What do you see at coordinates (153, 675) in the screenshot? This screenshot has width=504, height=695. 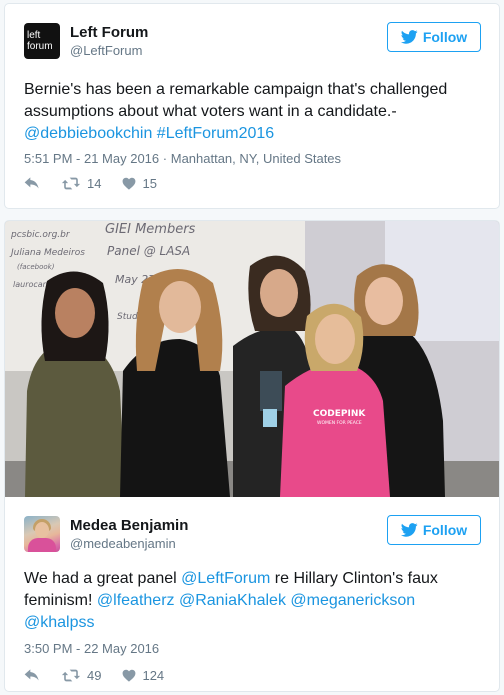 I see `like-count: 124` at bounding box center [153, 675].